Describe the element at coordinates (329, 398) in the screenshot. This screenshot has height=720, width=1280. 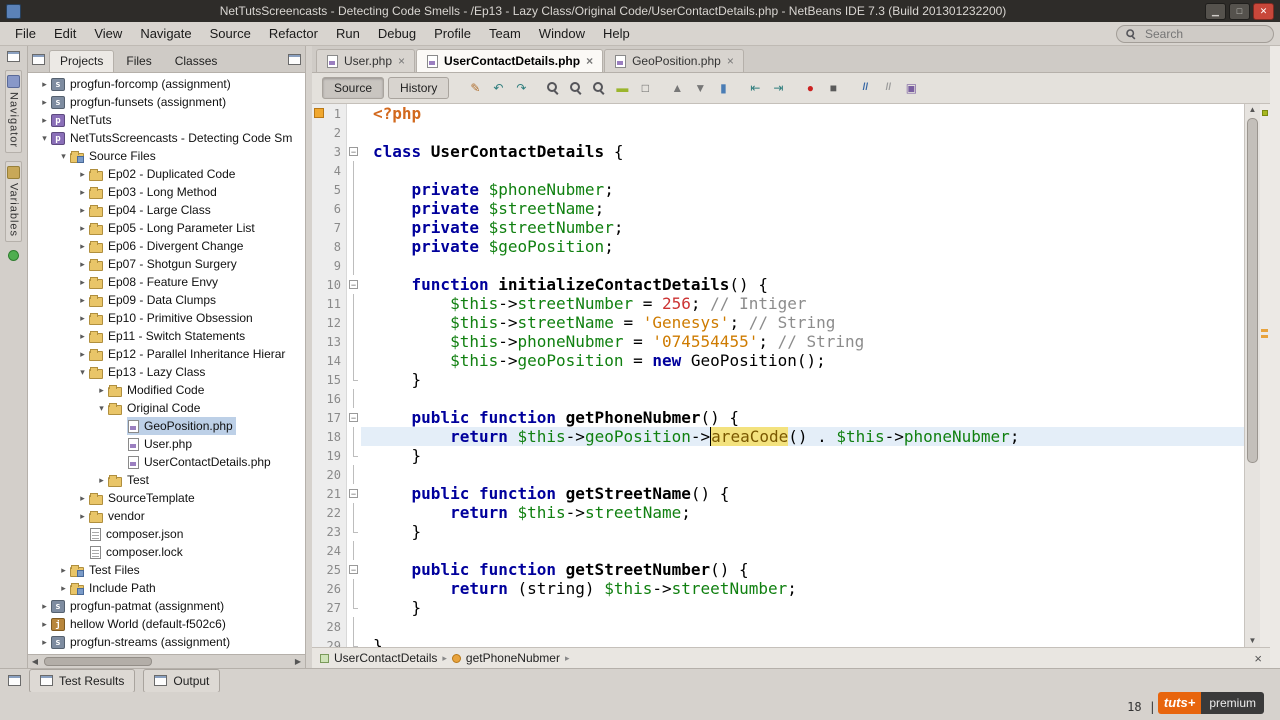
I see `gutter-line: 16` at that location.